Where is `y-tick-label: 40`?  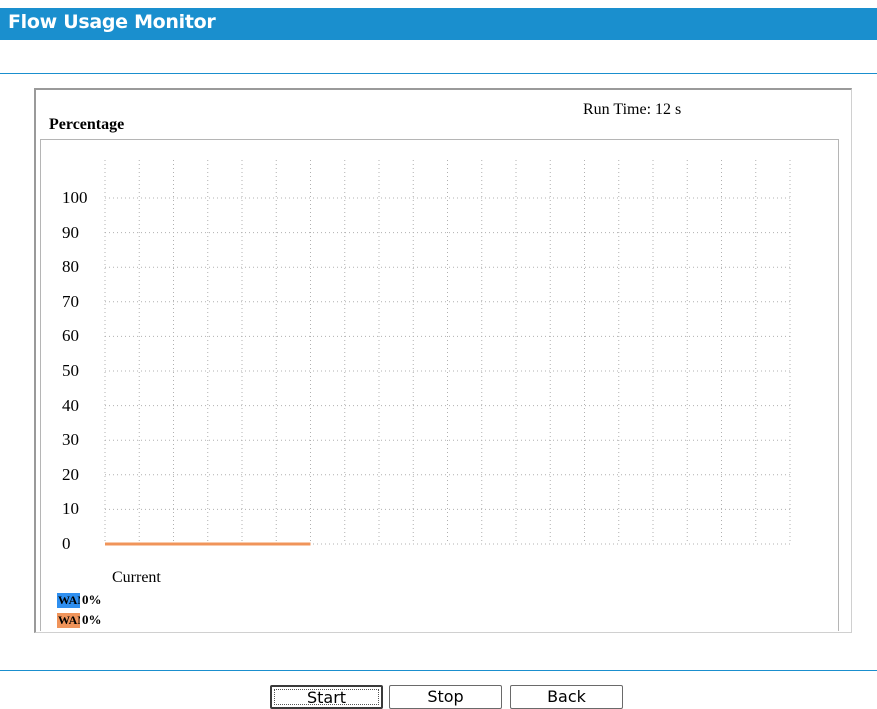
y-tick-label: 40 is located at coordinates (70, 405).